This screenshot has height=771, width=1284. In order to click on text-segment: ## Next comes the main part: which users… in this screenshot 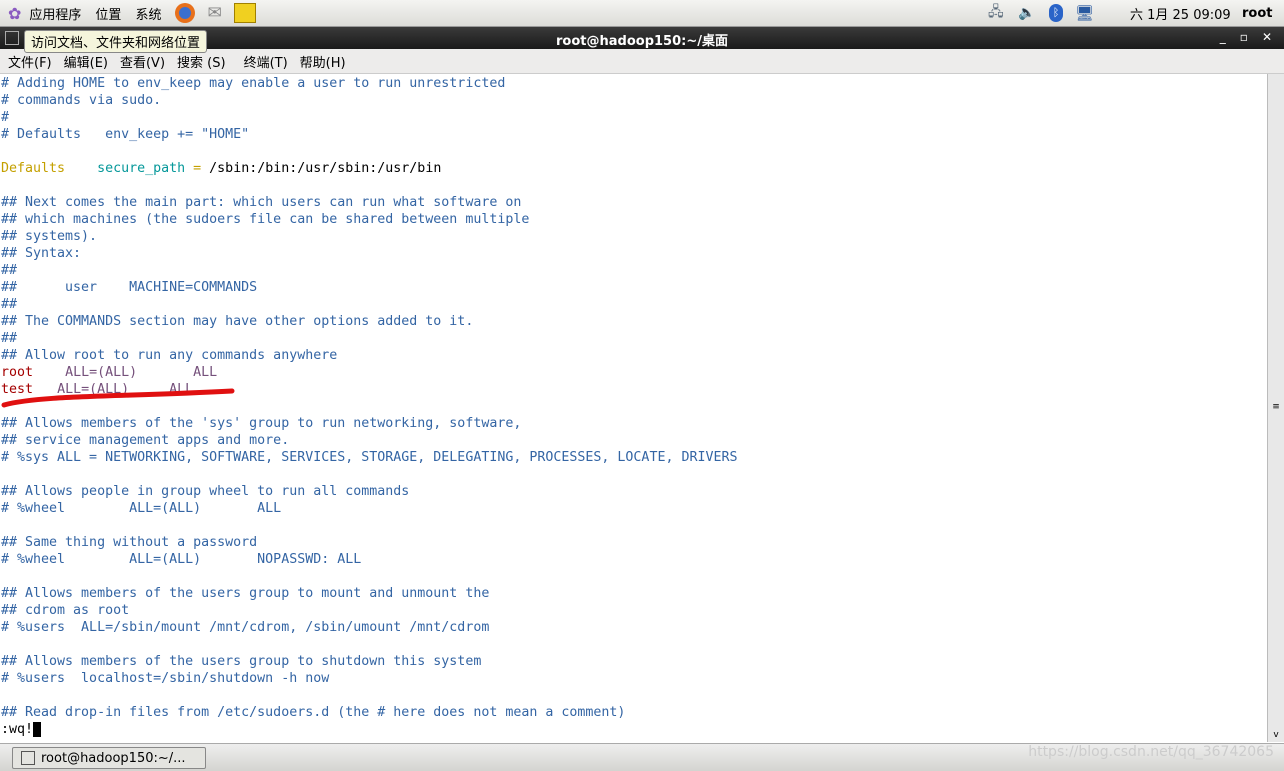, I will do `click(261, 202)`.